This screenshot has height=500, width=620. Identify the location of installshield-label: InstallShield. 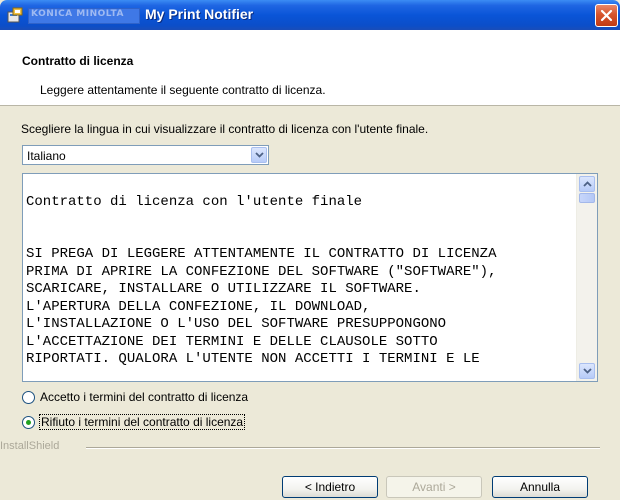
(30, 446).